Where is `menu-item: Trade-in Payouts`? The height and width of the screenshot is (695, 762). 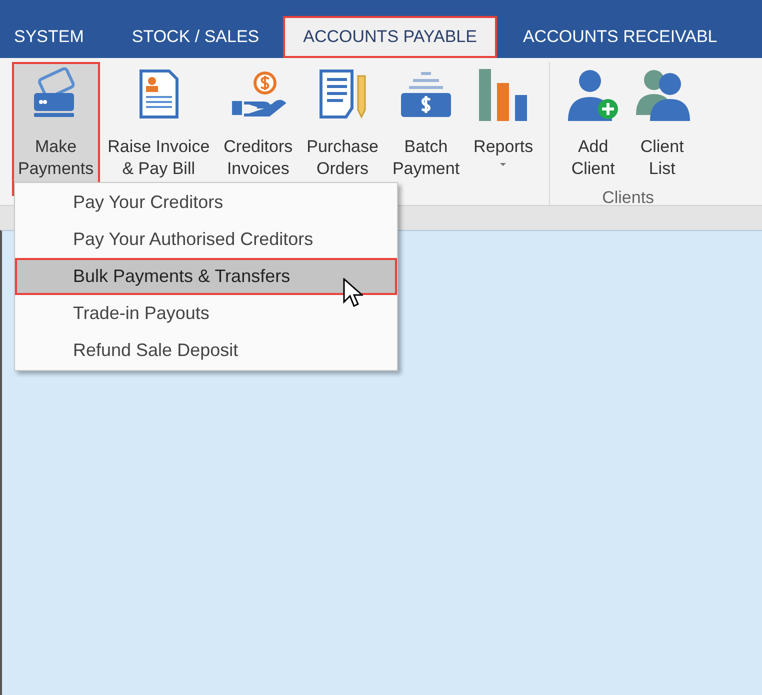 menu-item: Trade-in Payouts is located at coordinates (206, 313).